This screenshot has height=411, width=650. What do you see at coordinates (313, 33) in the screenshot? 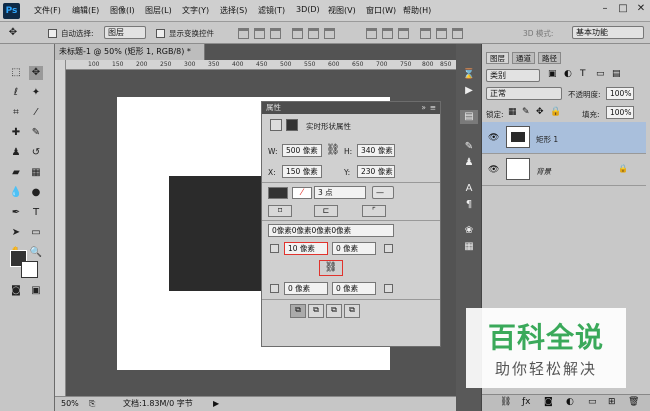
I see `align-center-icon` at bounding box center [313, 33].